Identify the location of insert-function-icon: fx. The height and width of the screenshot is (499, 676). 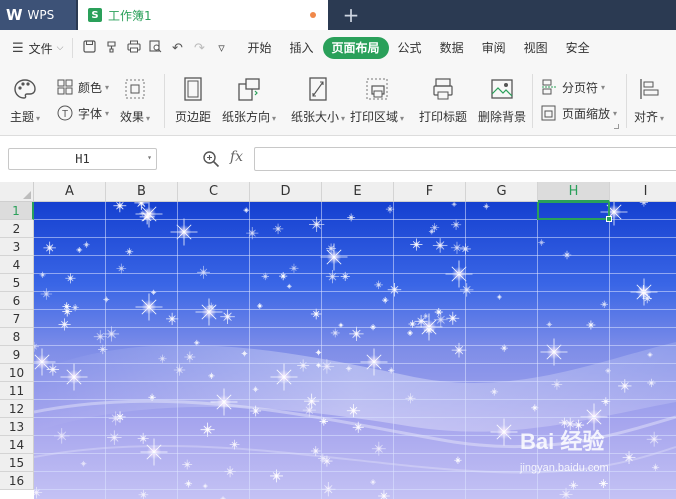
(236, 157).